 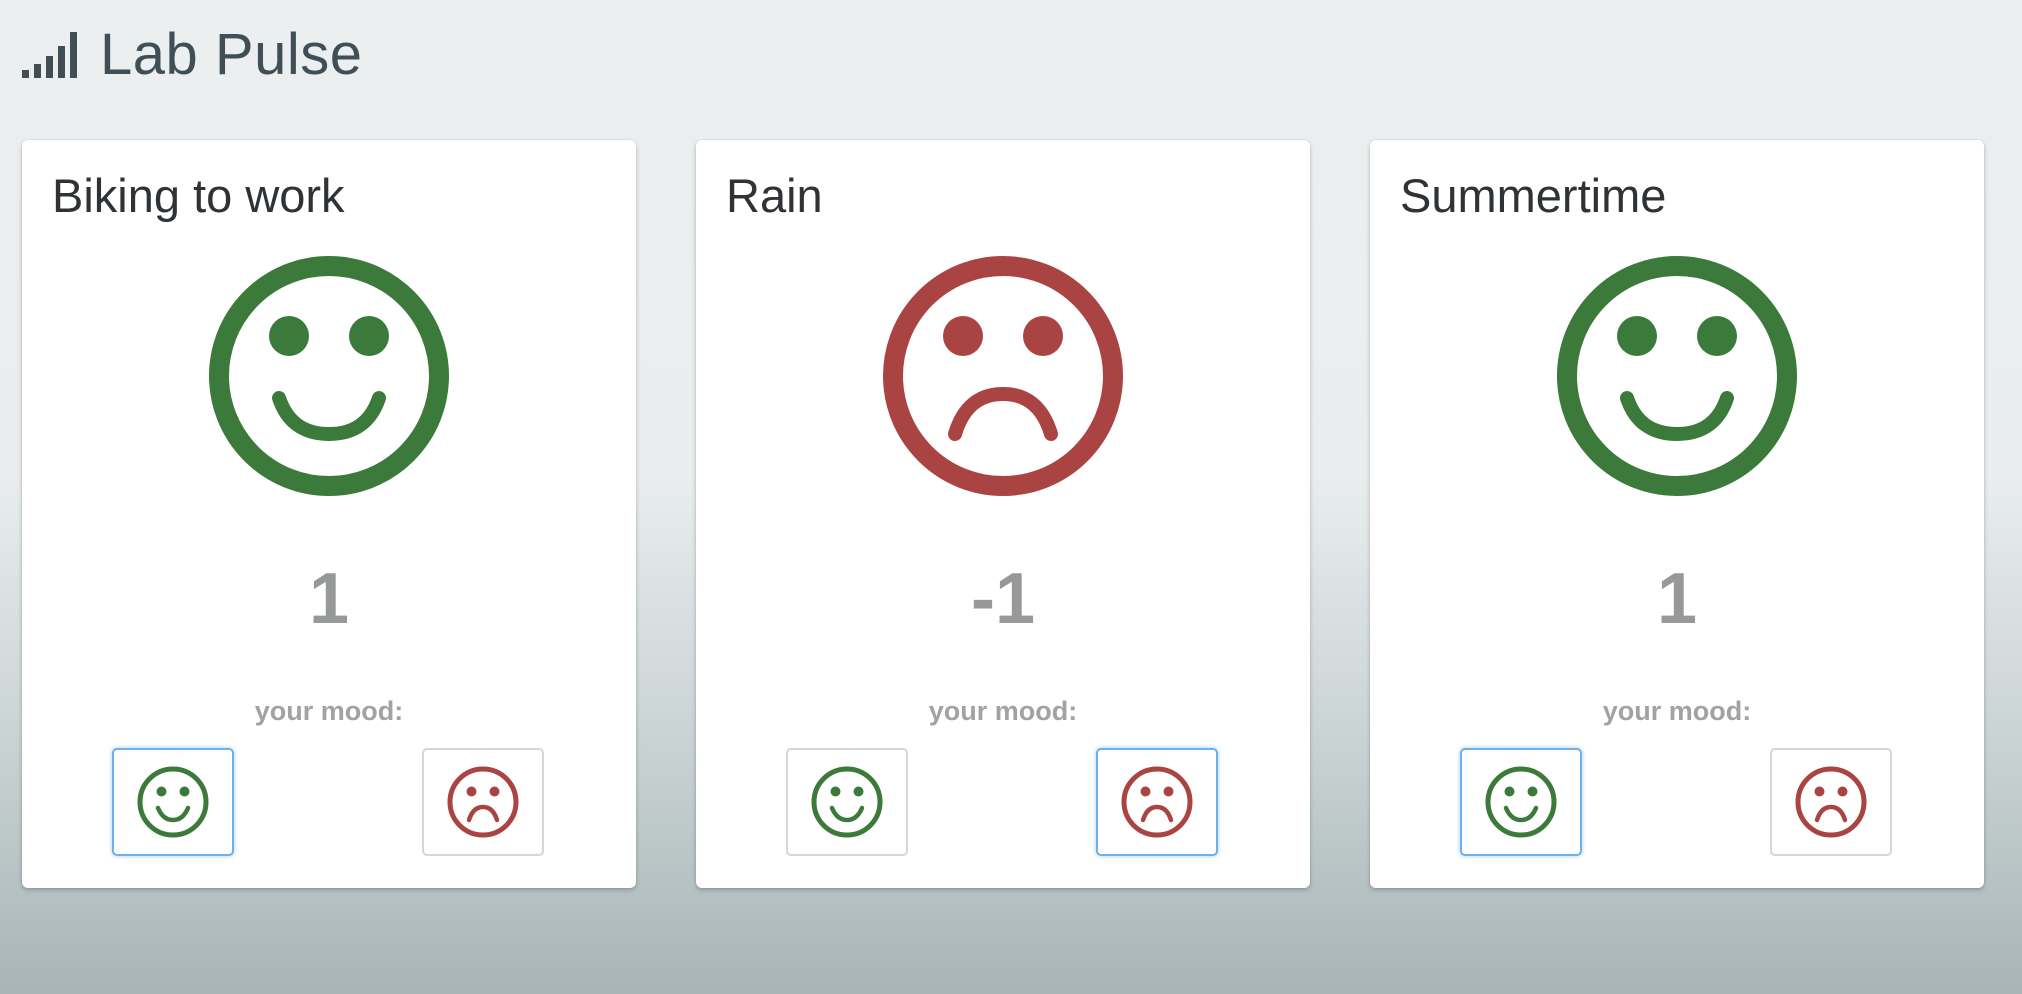 I want to click on app-header: Lab Pulse, so click(x=191, y=54).